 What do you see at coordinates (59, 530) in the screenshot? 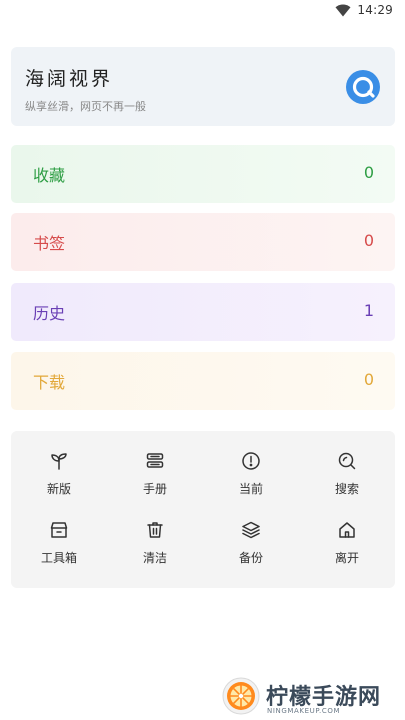
I see `toolbox-icon` at bounding box center [59, 530].